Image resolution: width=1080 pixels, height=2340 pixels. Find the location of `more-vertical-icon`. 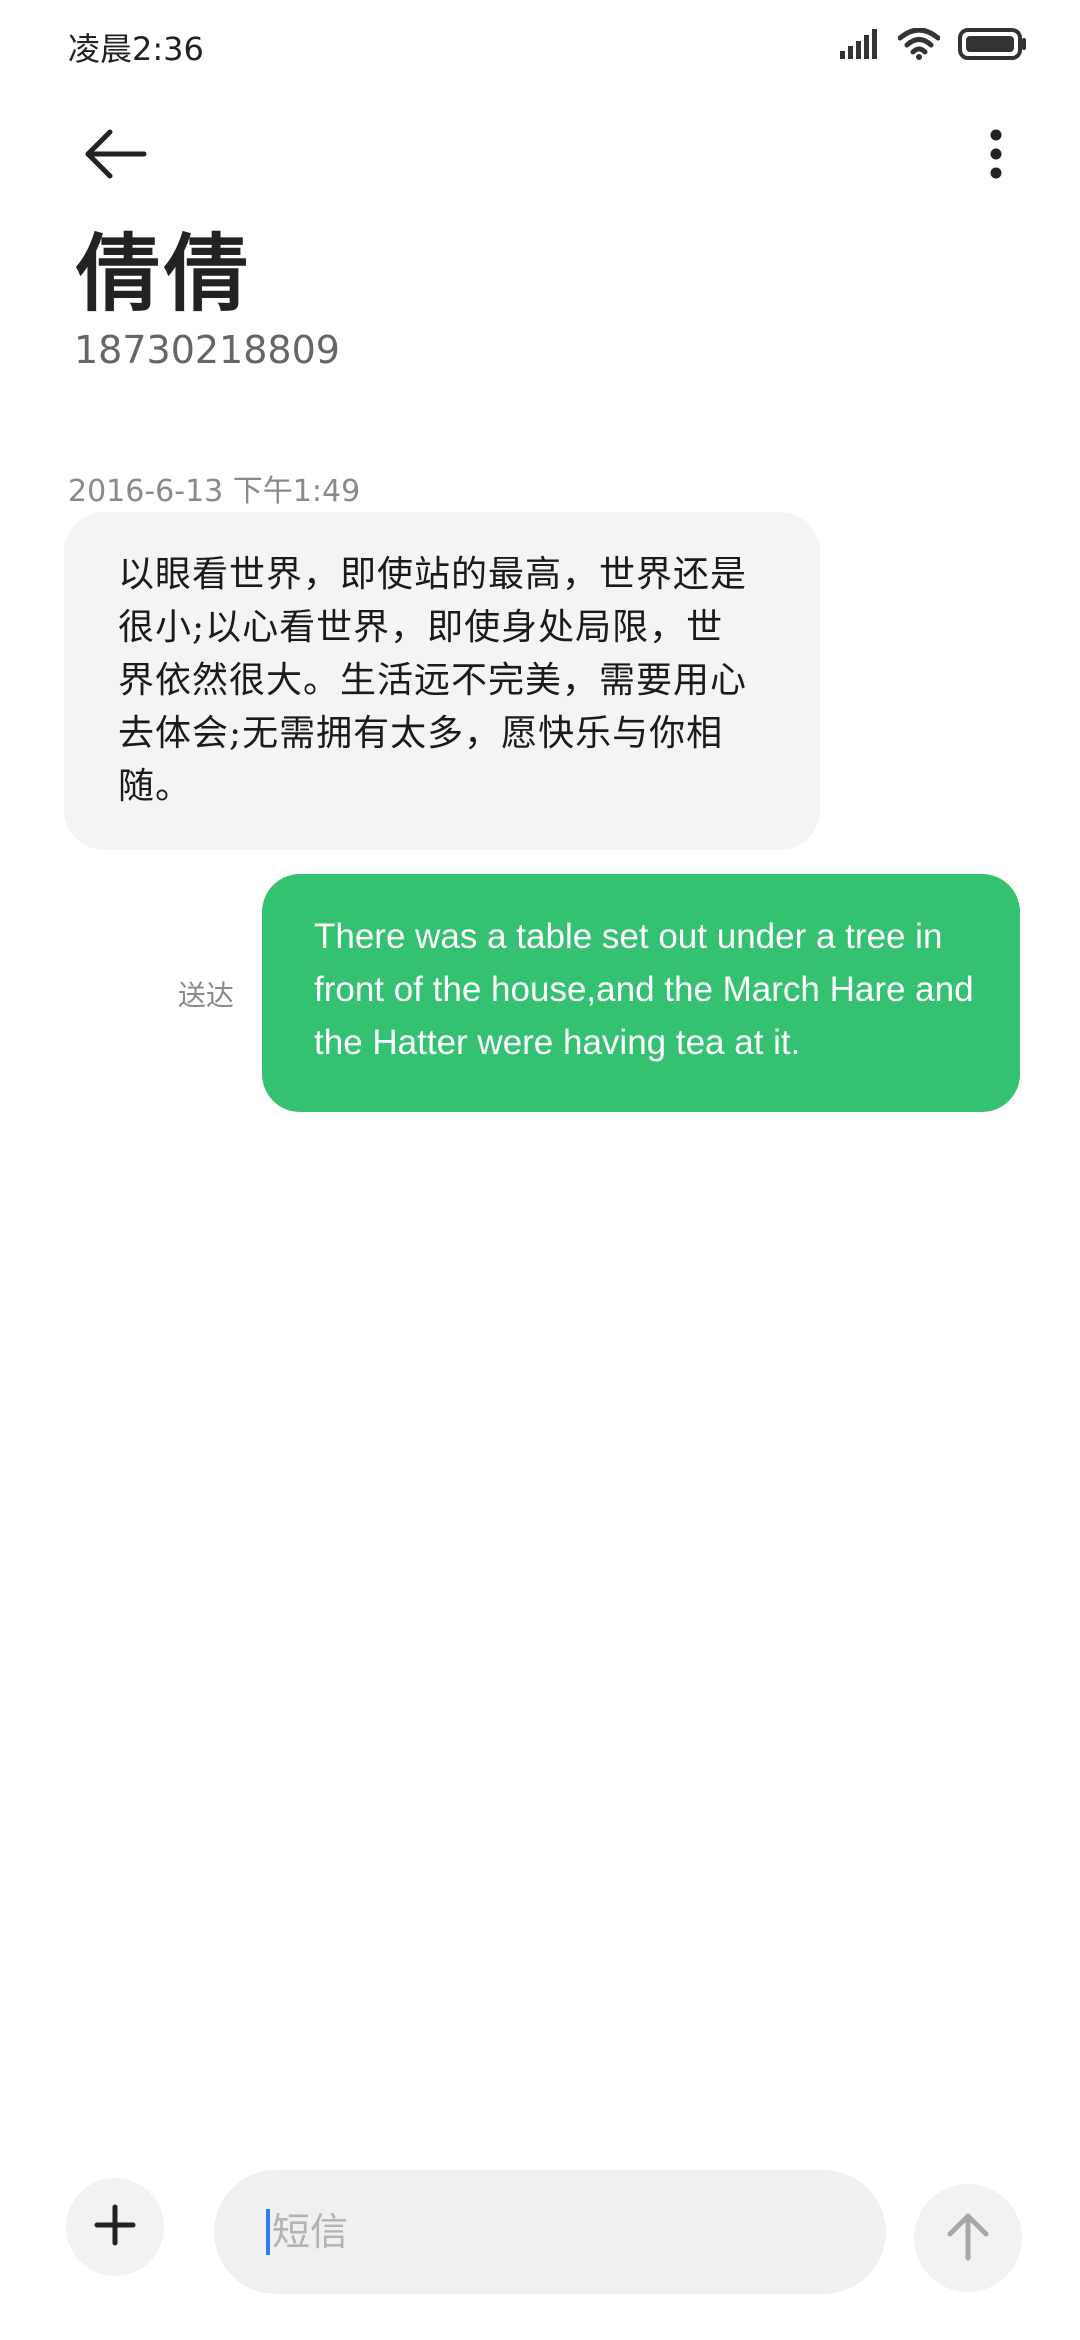

more-vertical-icon is located at coordinates (996, 156).